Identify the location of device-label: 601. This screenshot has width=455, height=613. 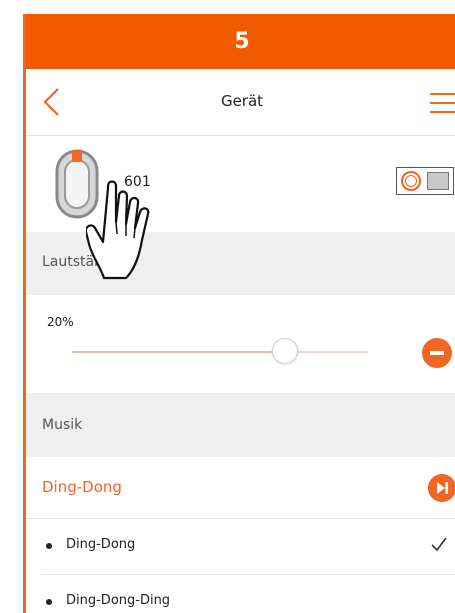
(137, 182).